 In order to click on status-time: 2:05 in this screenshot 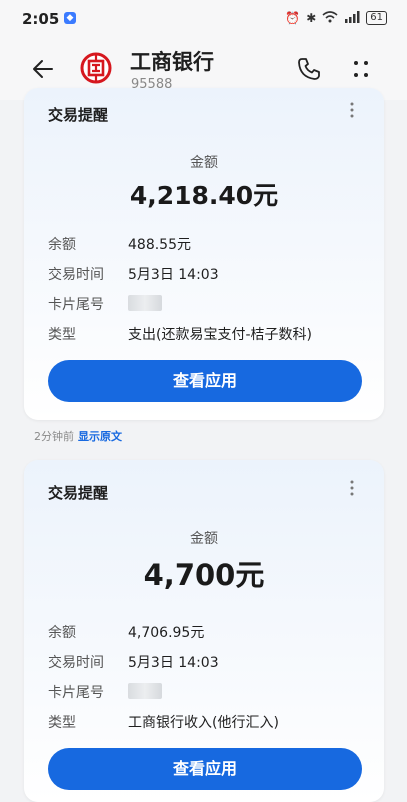, I will do `click(41, 19)`.